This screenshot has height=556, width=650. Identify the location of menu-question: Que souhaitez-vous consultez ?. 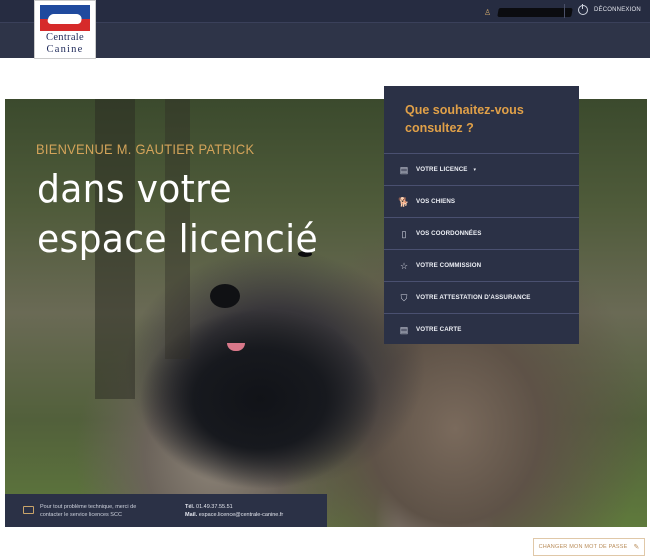
(464, 119).